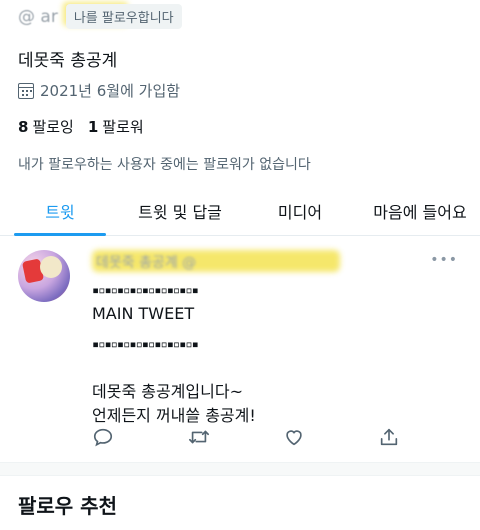 The height and width of the screenshot is (530, 480). What do you see at coordinates (420, 210) in the screenshot?
I see `tab-likes: 마음에 들어요` at bounding box center [420, 210].